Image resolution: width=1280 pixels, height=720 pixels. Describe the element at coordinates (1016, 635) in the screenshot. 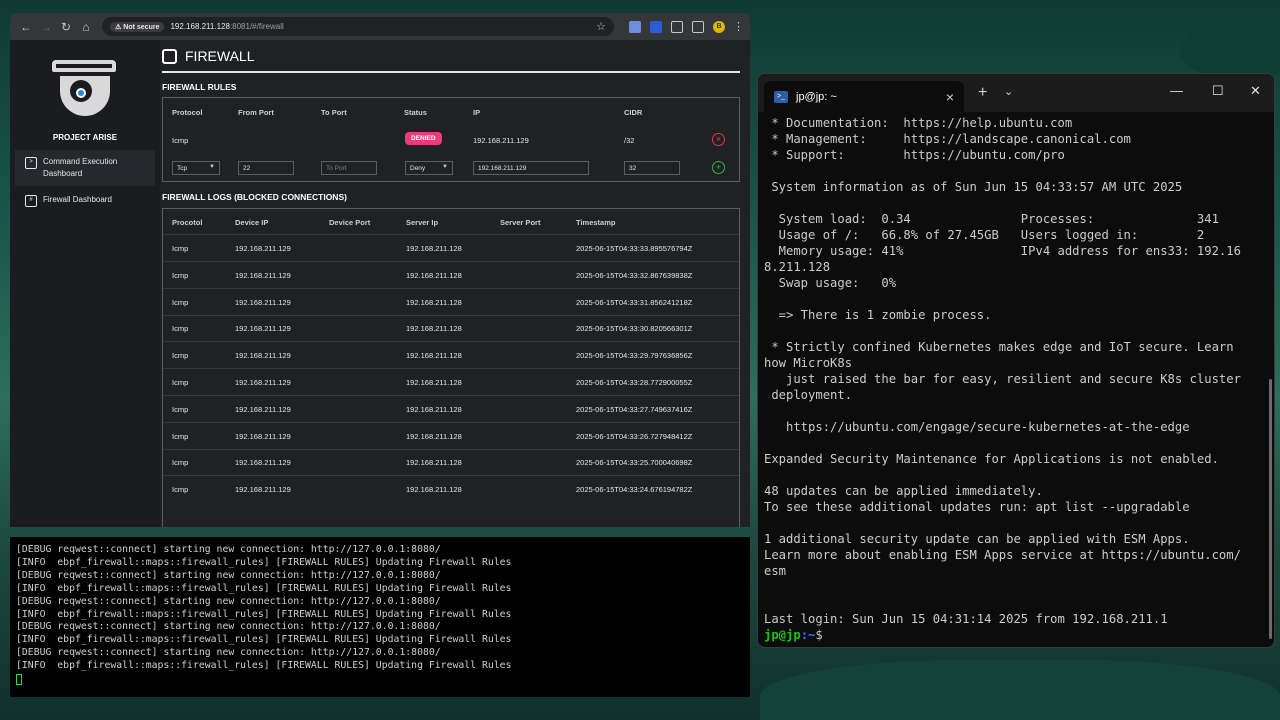

I see `shell-prompt: jp@jp:~$` at that location.